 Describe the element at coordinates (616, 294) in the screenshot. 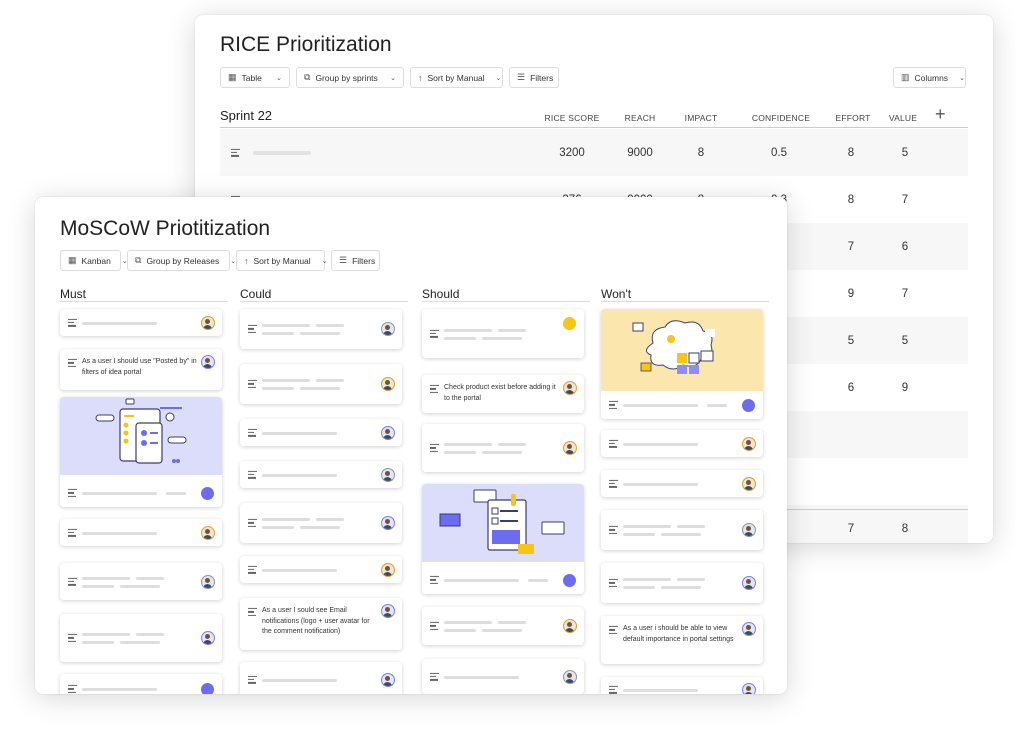

I see `column-title-wont: Won't` at that location.